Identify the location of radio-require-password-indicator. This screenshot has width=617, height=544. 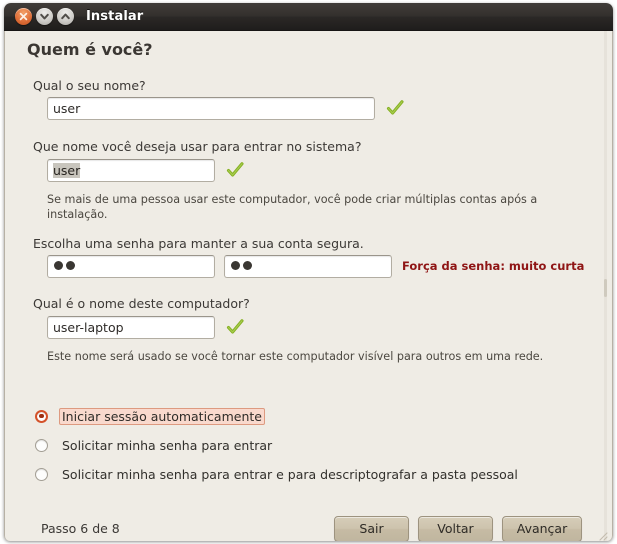
(41, 445).